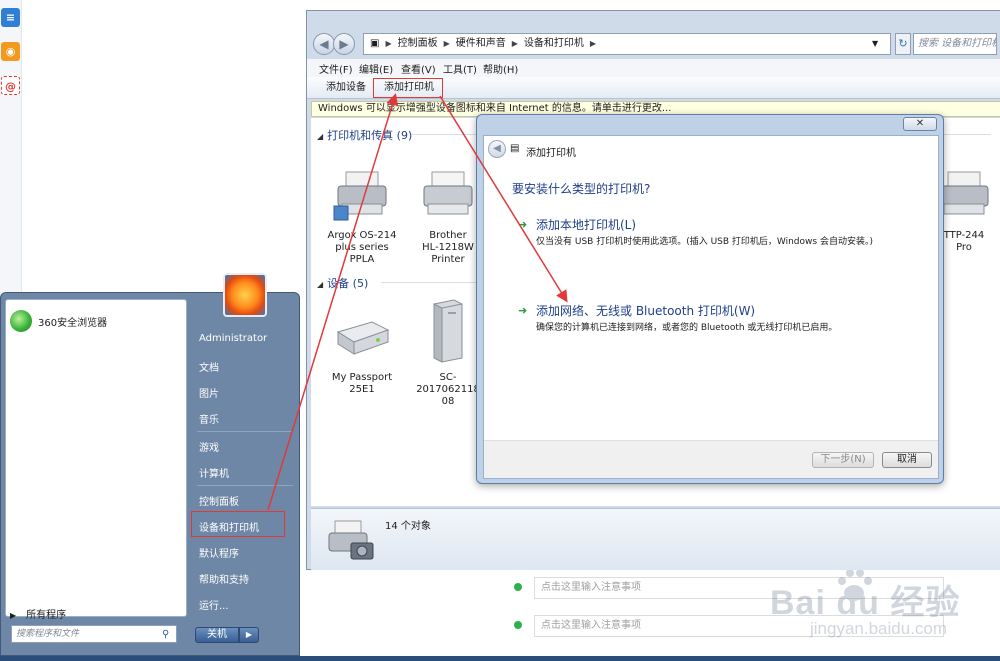  What do you see at coordinates (11, 150) in the screenshot?
I see `left-toolbar-strip: ≡ ◉ @` at bounding box center [11, 150].